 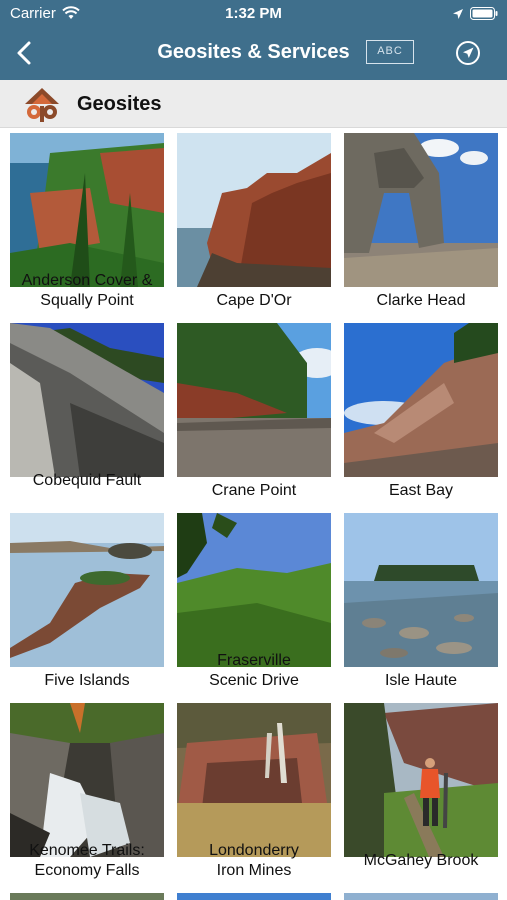 What do you see at coordinates (468, 53) in the screenshot?
I see `compass-icon` at bounding box center [468, 53].